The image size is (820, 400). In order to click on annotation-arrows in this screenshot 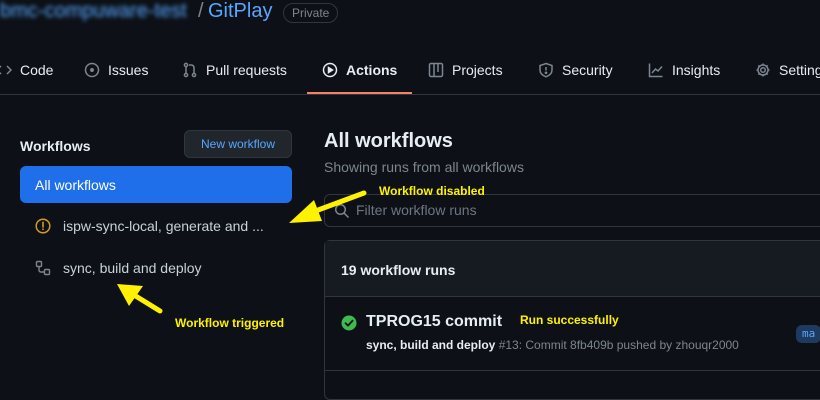, I will do `click(242, 252)`.